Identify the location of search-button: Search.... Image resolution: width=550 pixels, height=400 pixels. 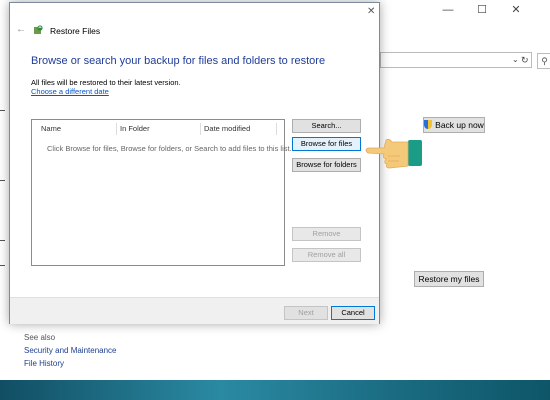
(326, 126).